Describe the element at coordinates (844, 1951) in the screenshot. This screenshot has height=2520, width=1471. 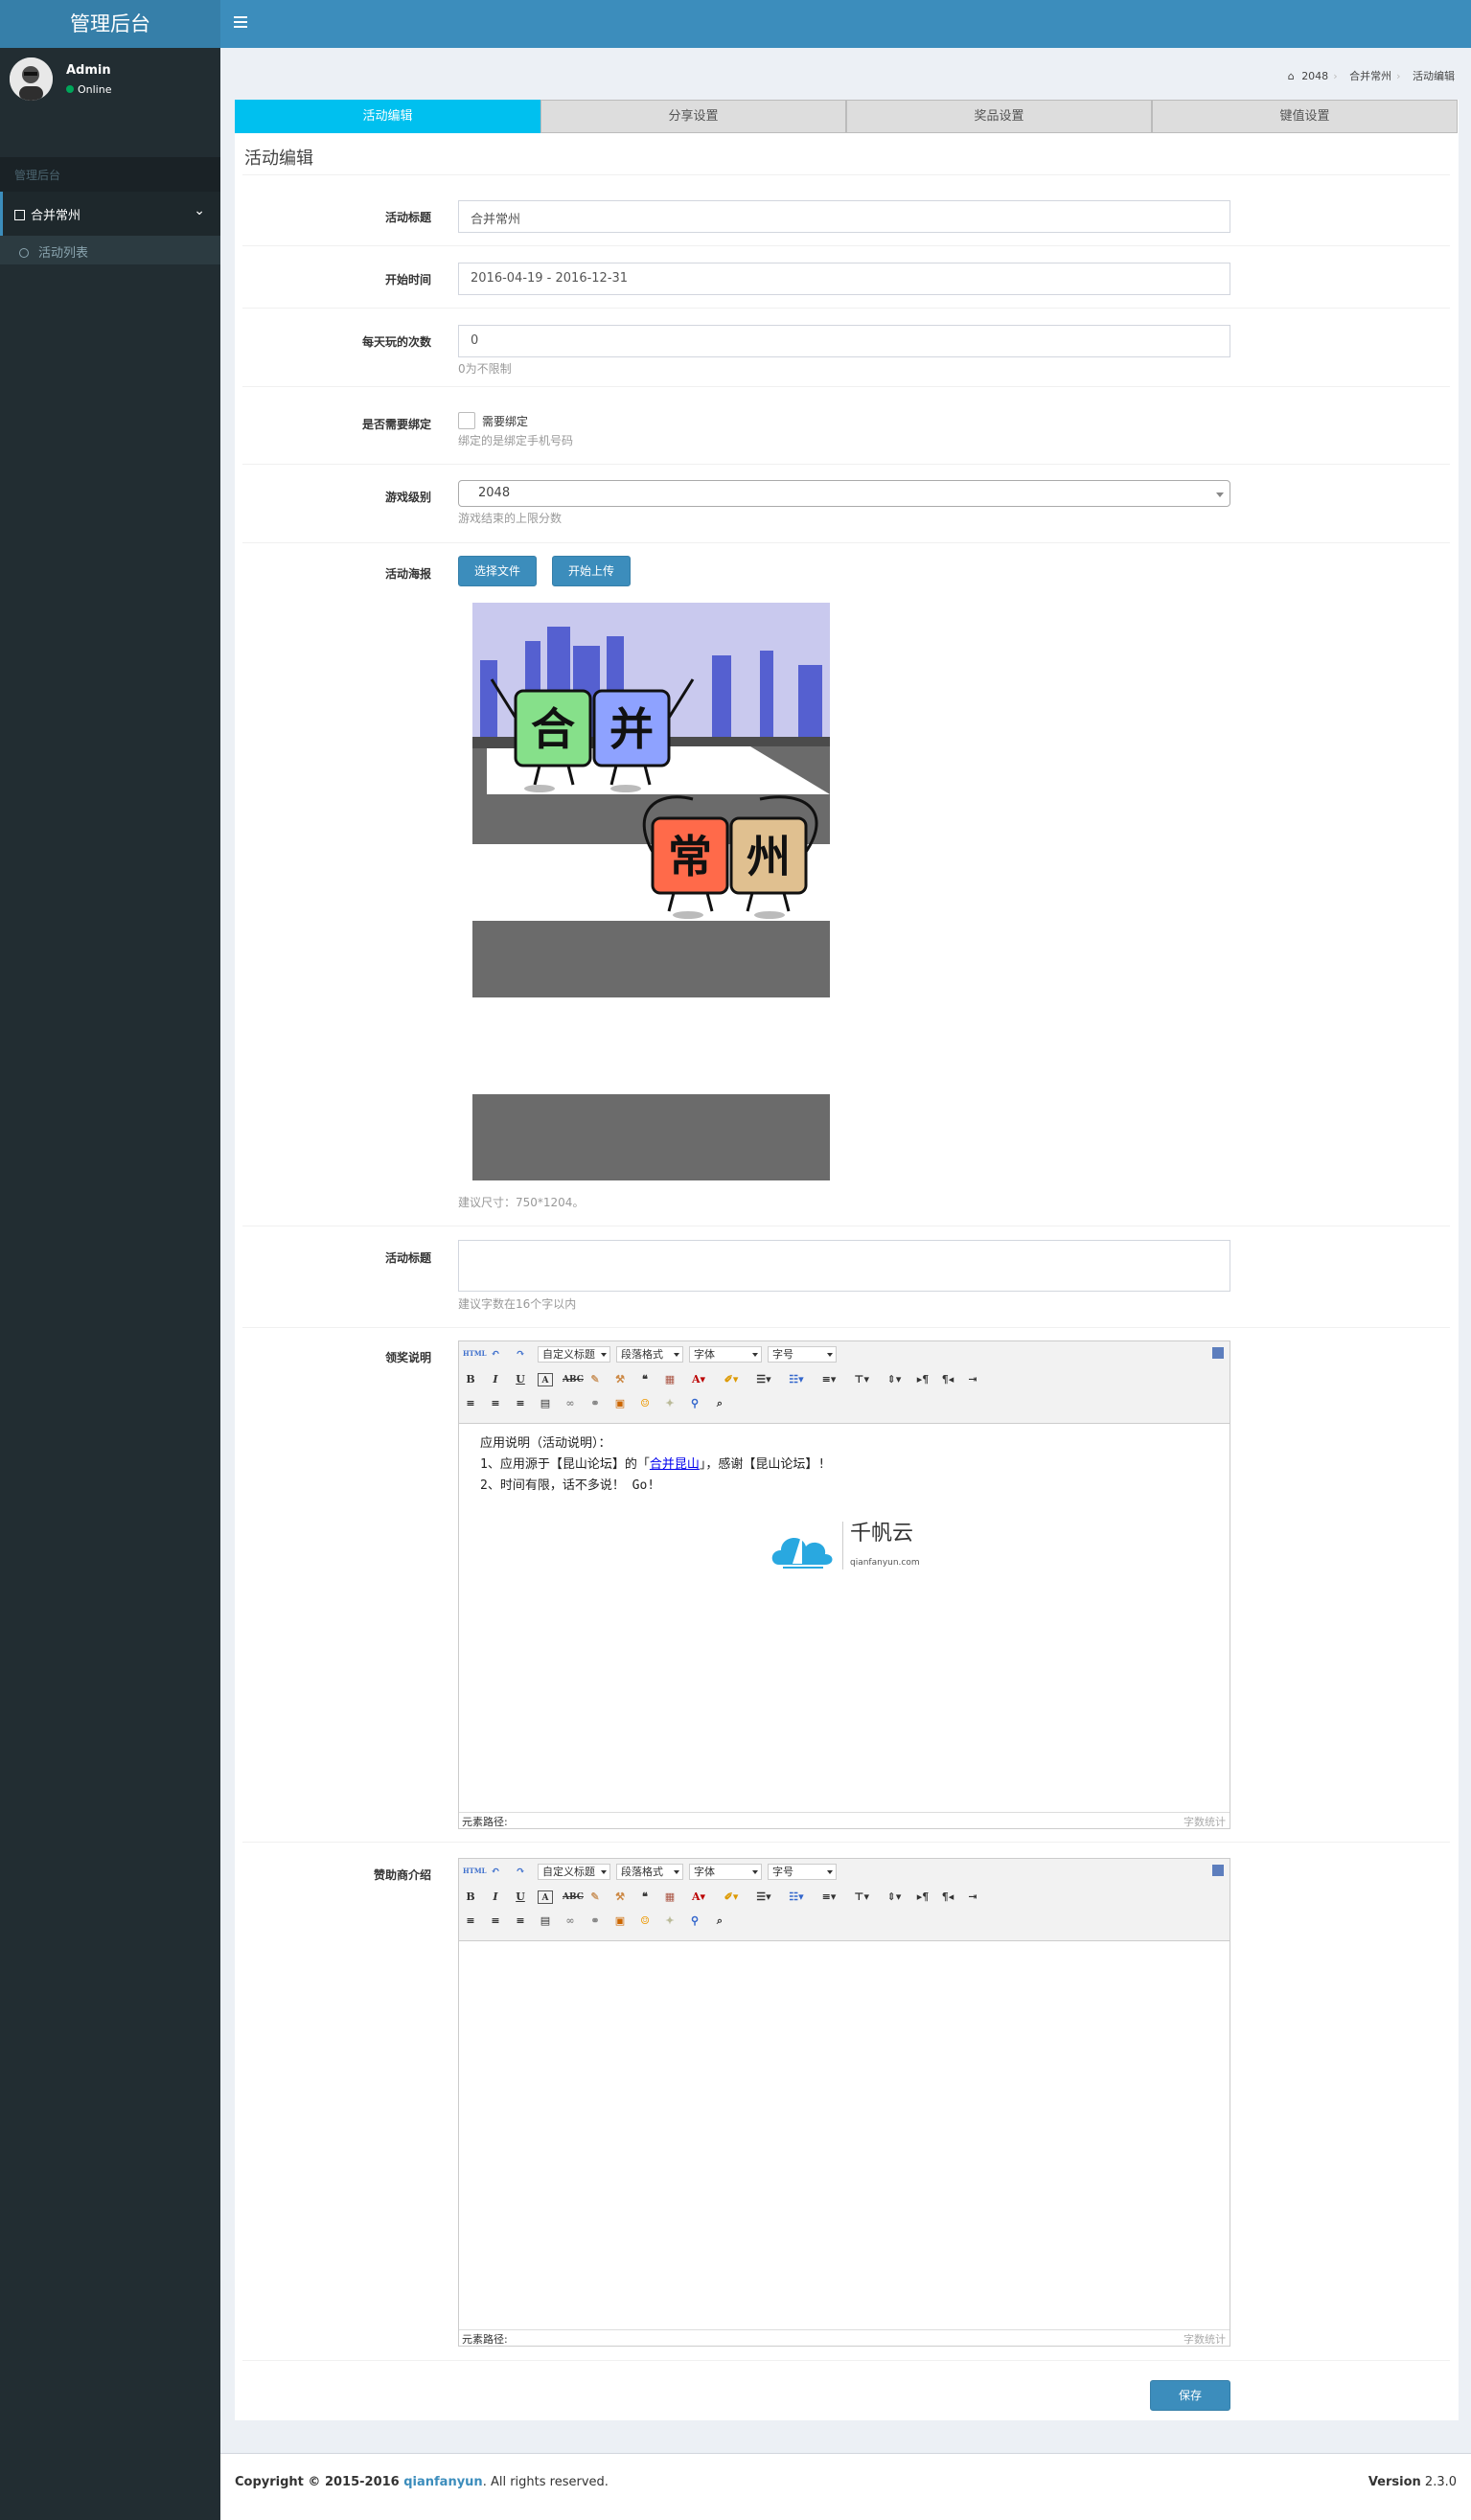
I see `editor-content` at that location.